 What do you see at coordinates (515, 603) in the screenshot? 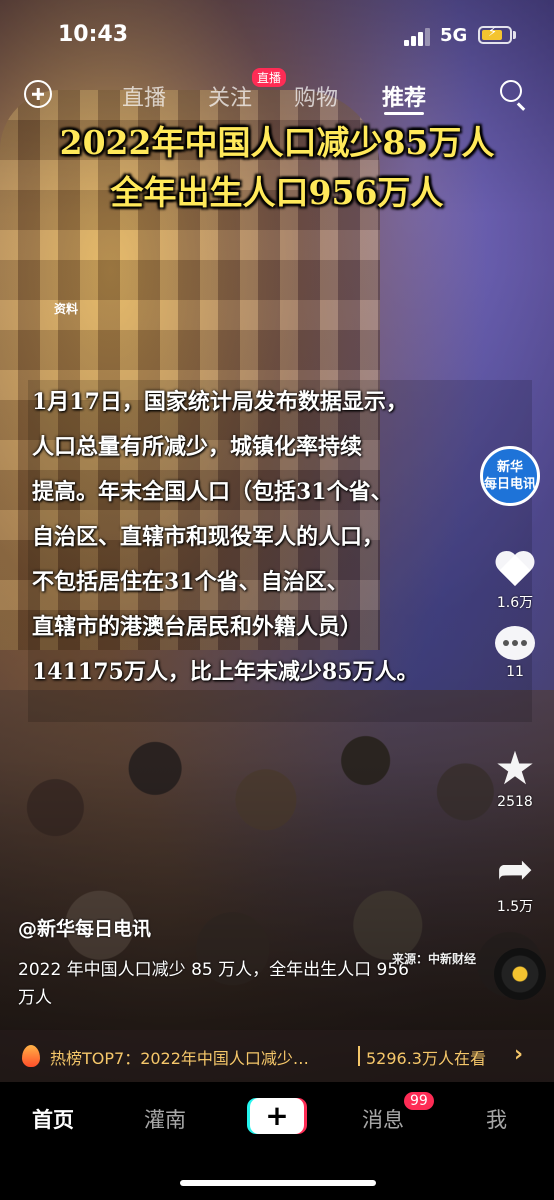
I see `like-count: 1.6万` at bounding box center [515, 603].